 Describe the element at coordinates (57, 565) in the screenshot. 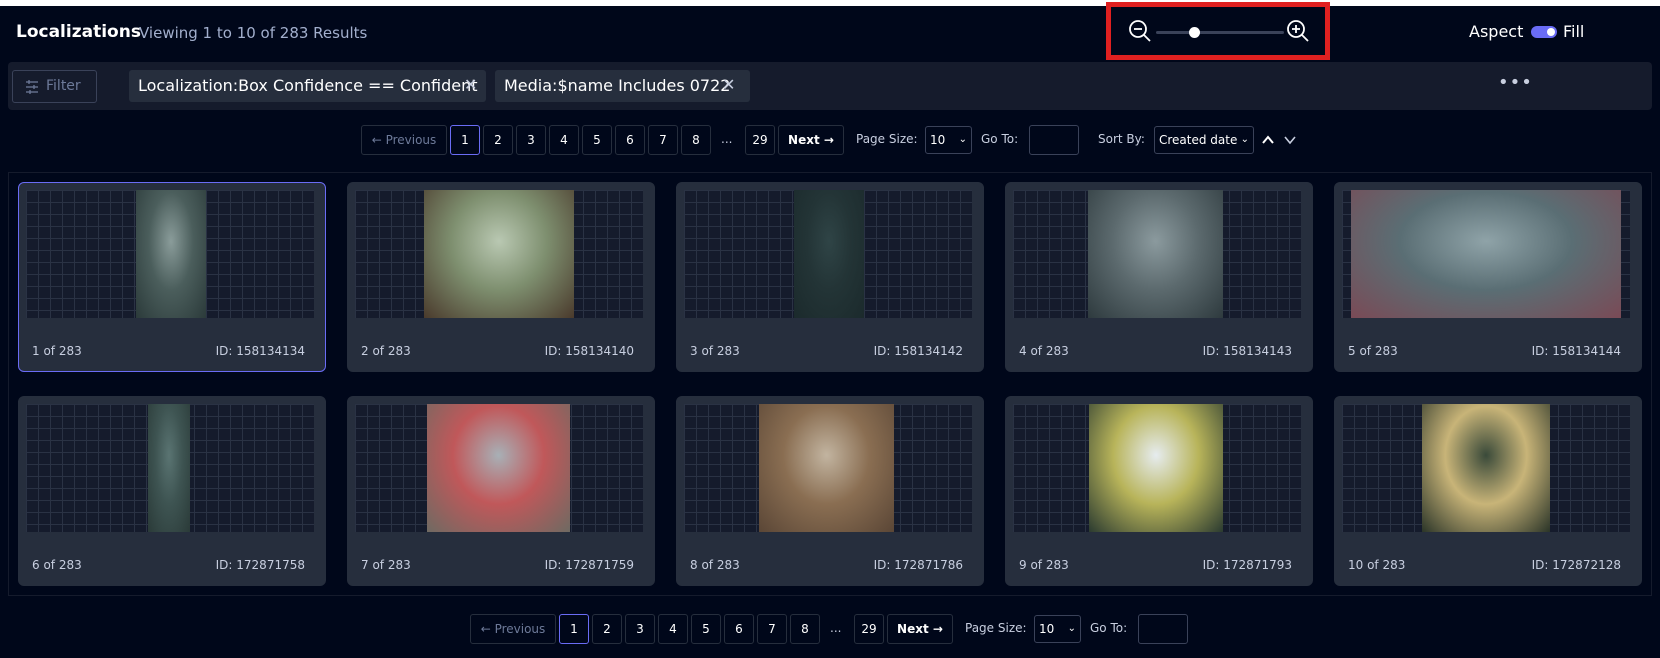

I see `card-index: 6 of 283` at that location.